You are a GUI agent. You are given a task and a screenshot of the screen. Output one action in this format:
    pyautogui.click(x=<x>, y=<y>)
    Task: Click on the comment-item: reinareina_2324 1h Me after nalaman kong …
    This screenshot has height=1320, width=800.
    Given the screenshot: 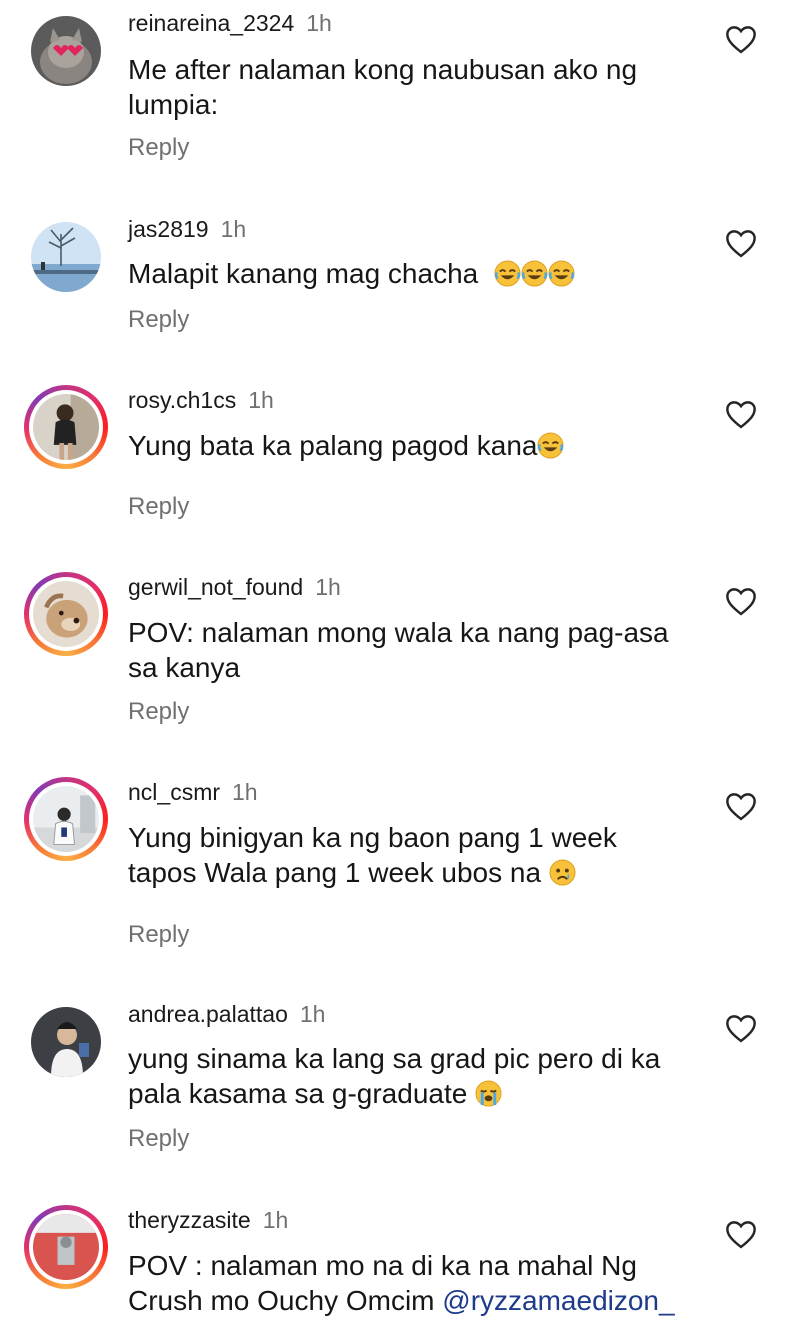 What is the action you would take?
    pyautogui.click(x=400, y=93)
    